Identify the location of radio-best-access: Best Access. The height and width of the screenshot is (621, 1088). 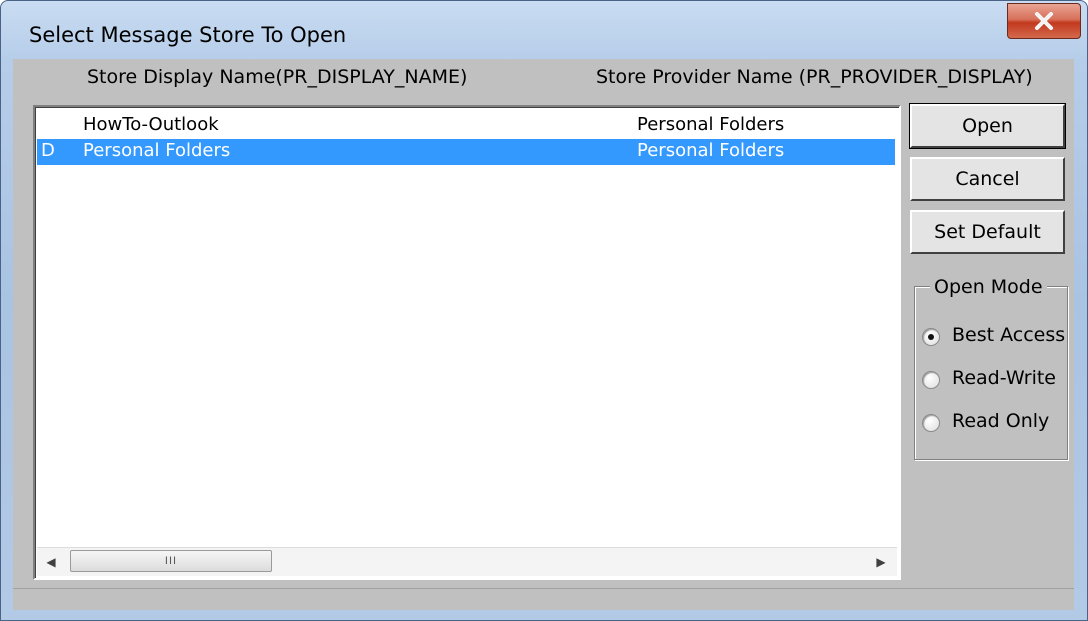
(997, 338).